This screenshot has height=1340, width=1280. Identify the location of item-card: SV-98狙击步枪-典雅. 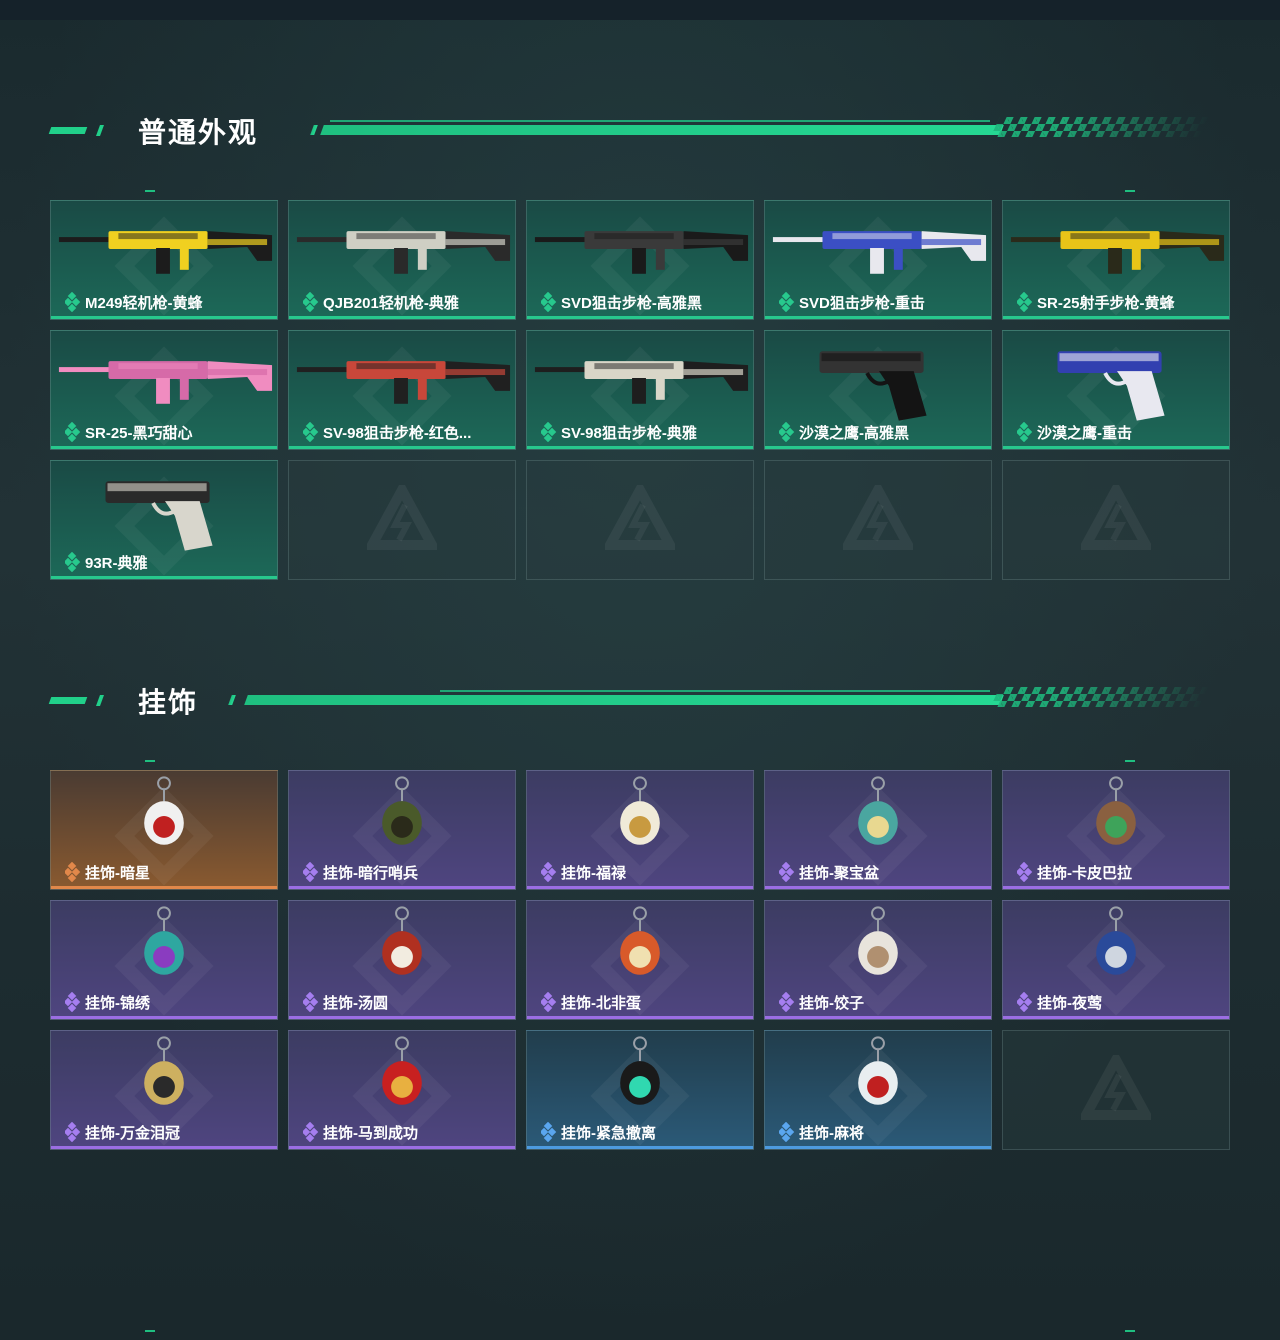
(640, 390).